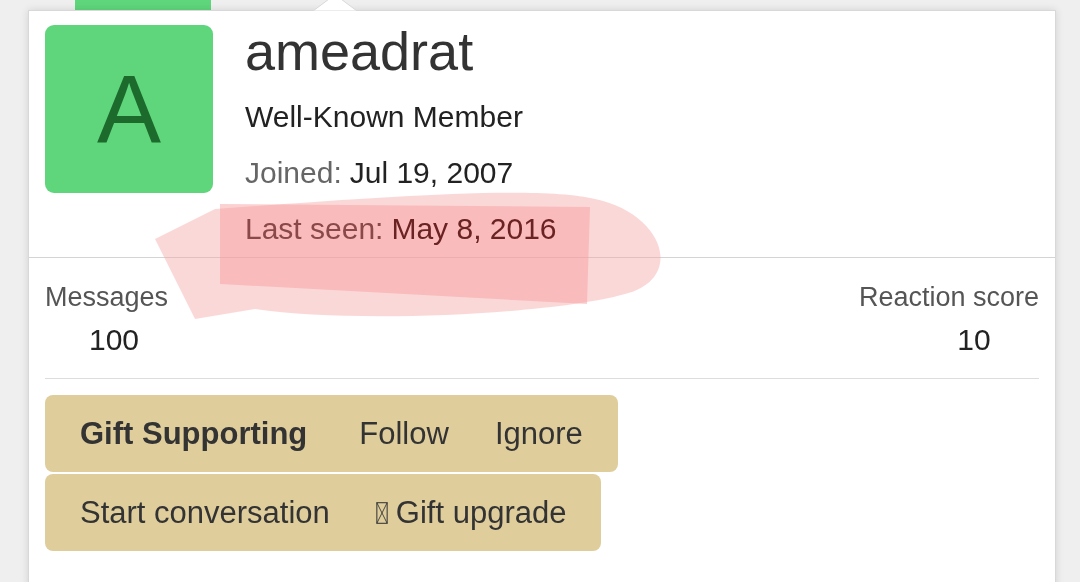  Describe the element at coordinates (381, 512) in the screenshot. I see `missing-glyph-icon` at that location.